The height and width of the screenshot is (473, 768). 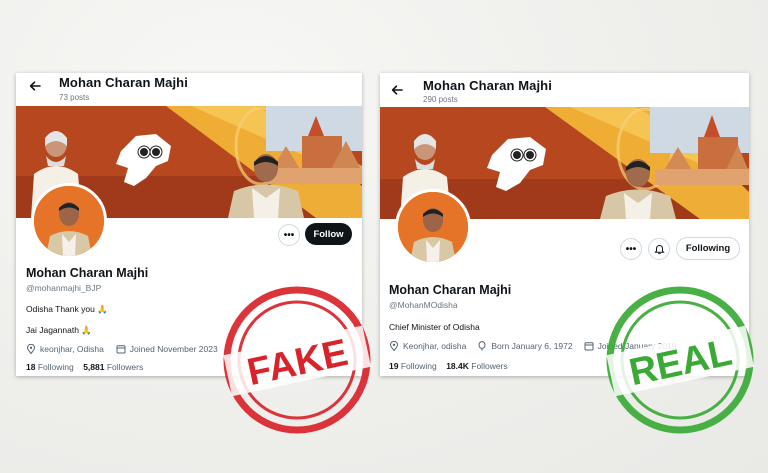 I want to click on notification-bell-button, so click(x=659, y=249).